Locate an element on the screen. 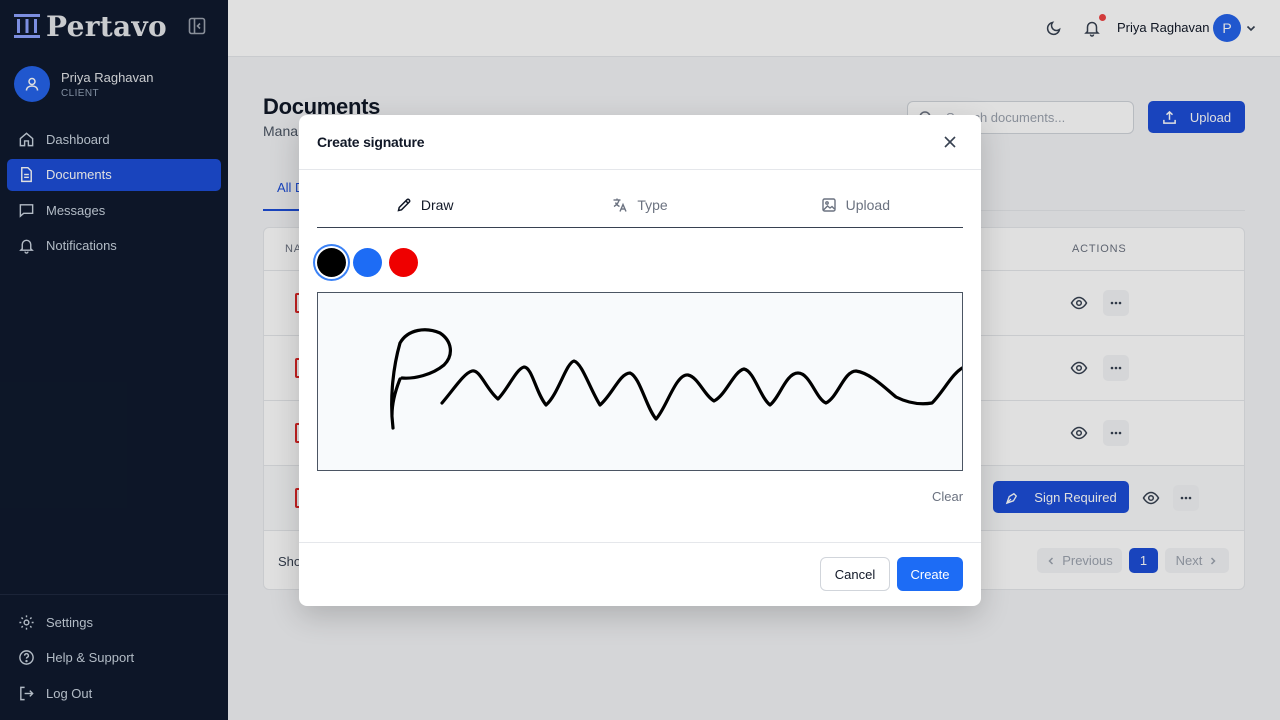 The image size is (1280, 720). tab-draw: Draw is located at coordinates (424, 205).